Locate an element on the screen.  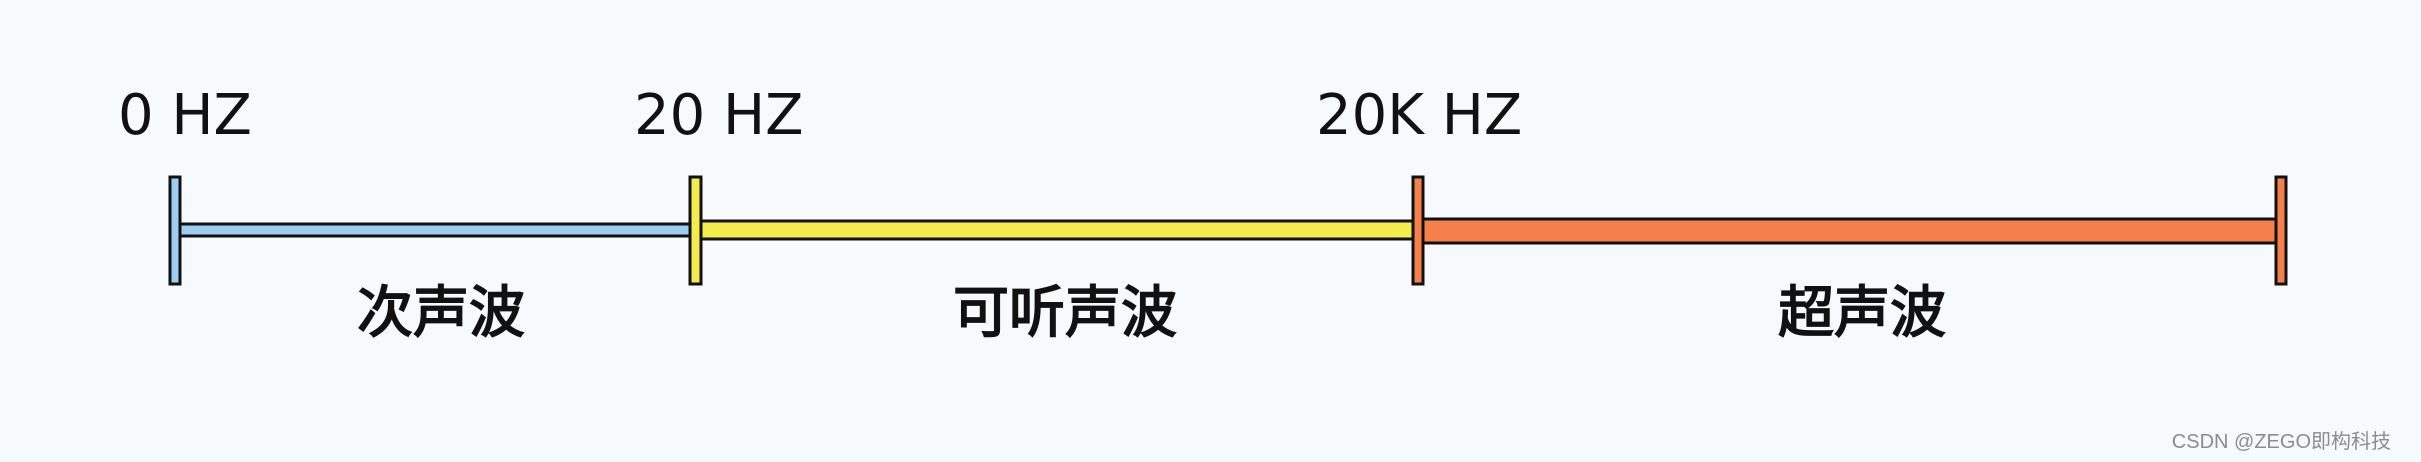
audible-bar is located at coordinates (1056, 230).